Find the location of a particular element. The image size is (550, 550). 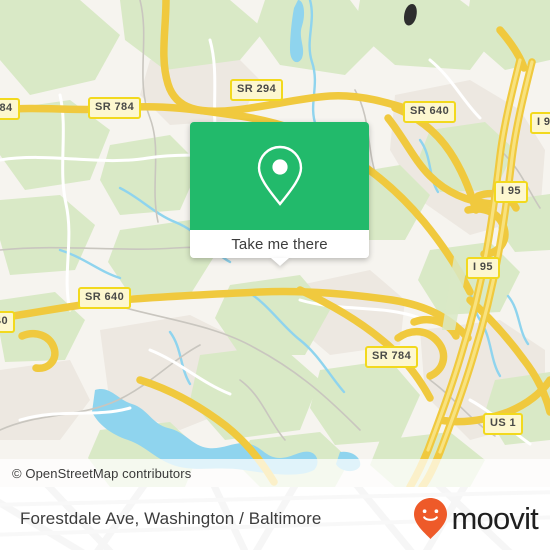

location-callout-card: Take me there is located at coordinates (279, 194).